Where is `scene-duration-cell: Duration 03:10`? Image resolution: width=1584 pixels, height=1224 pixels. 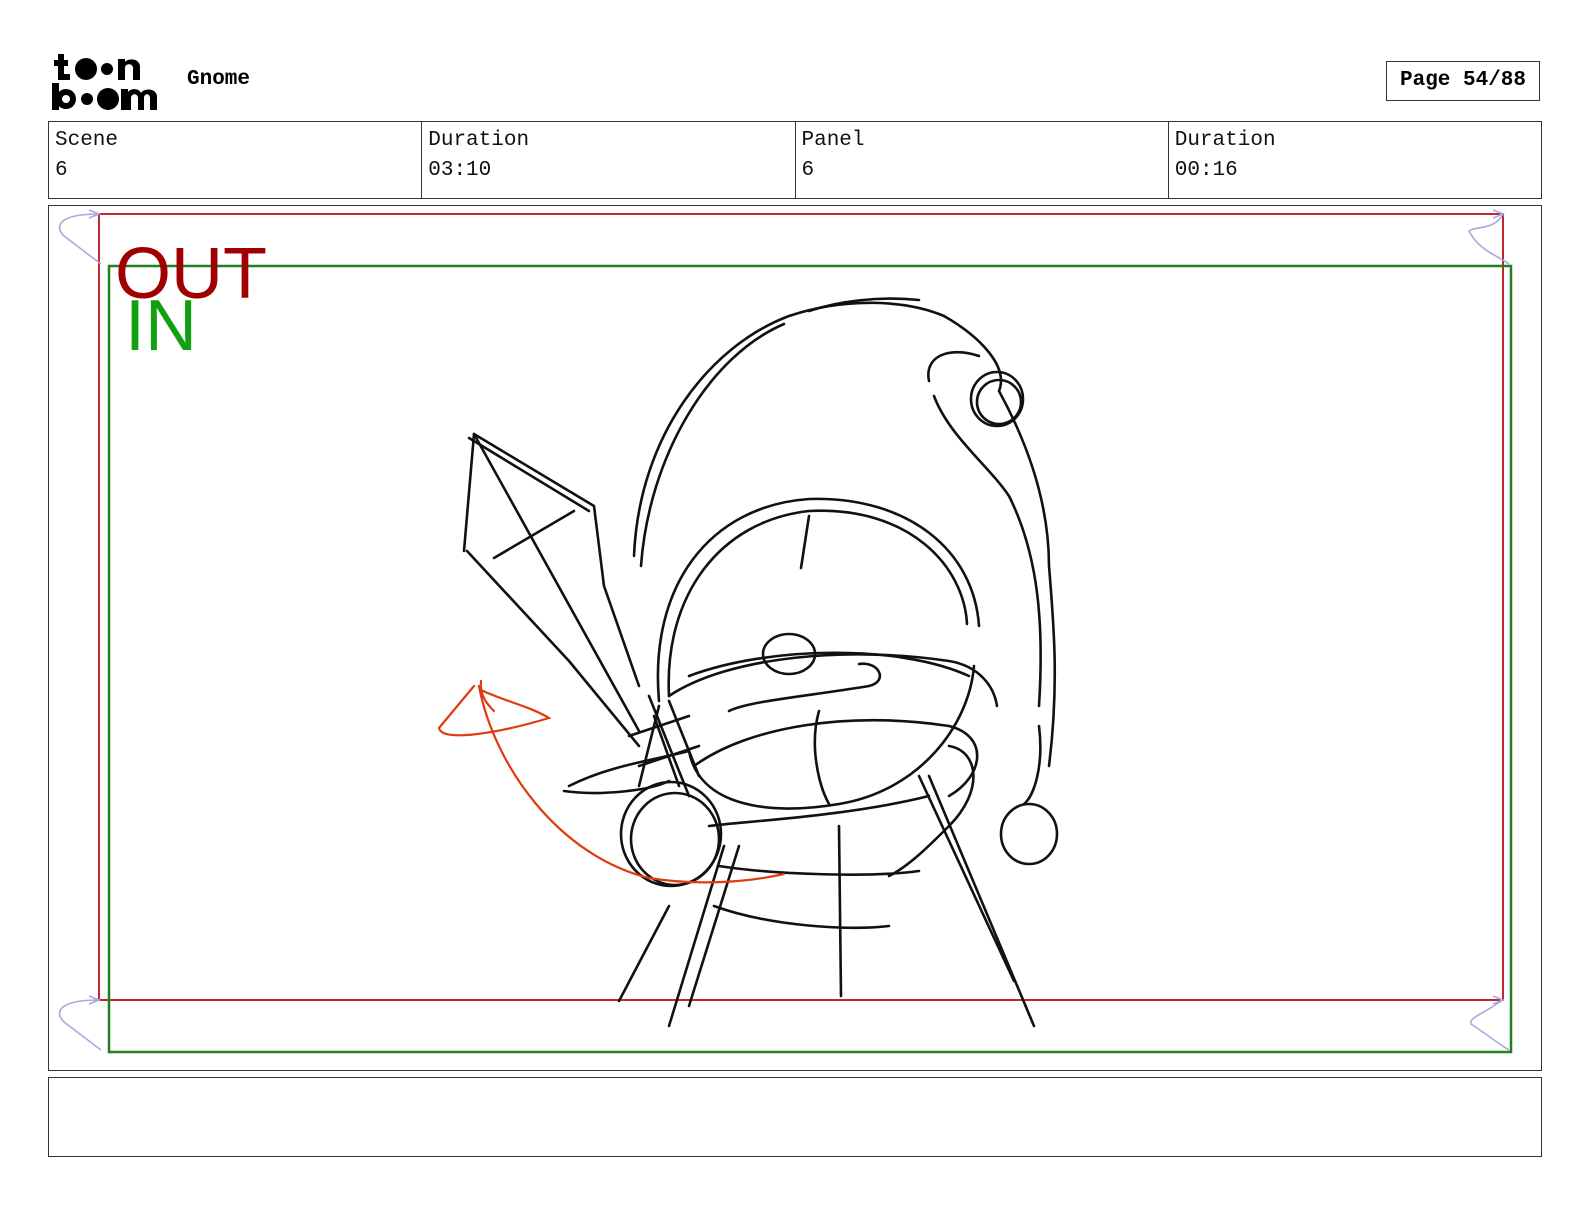 scene-duration-cell: Duration 03:10 is located at coordinates (607, 160).